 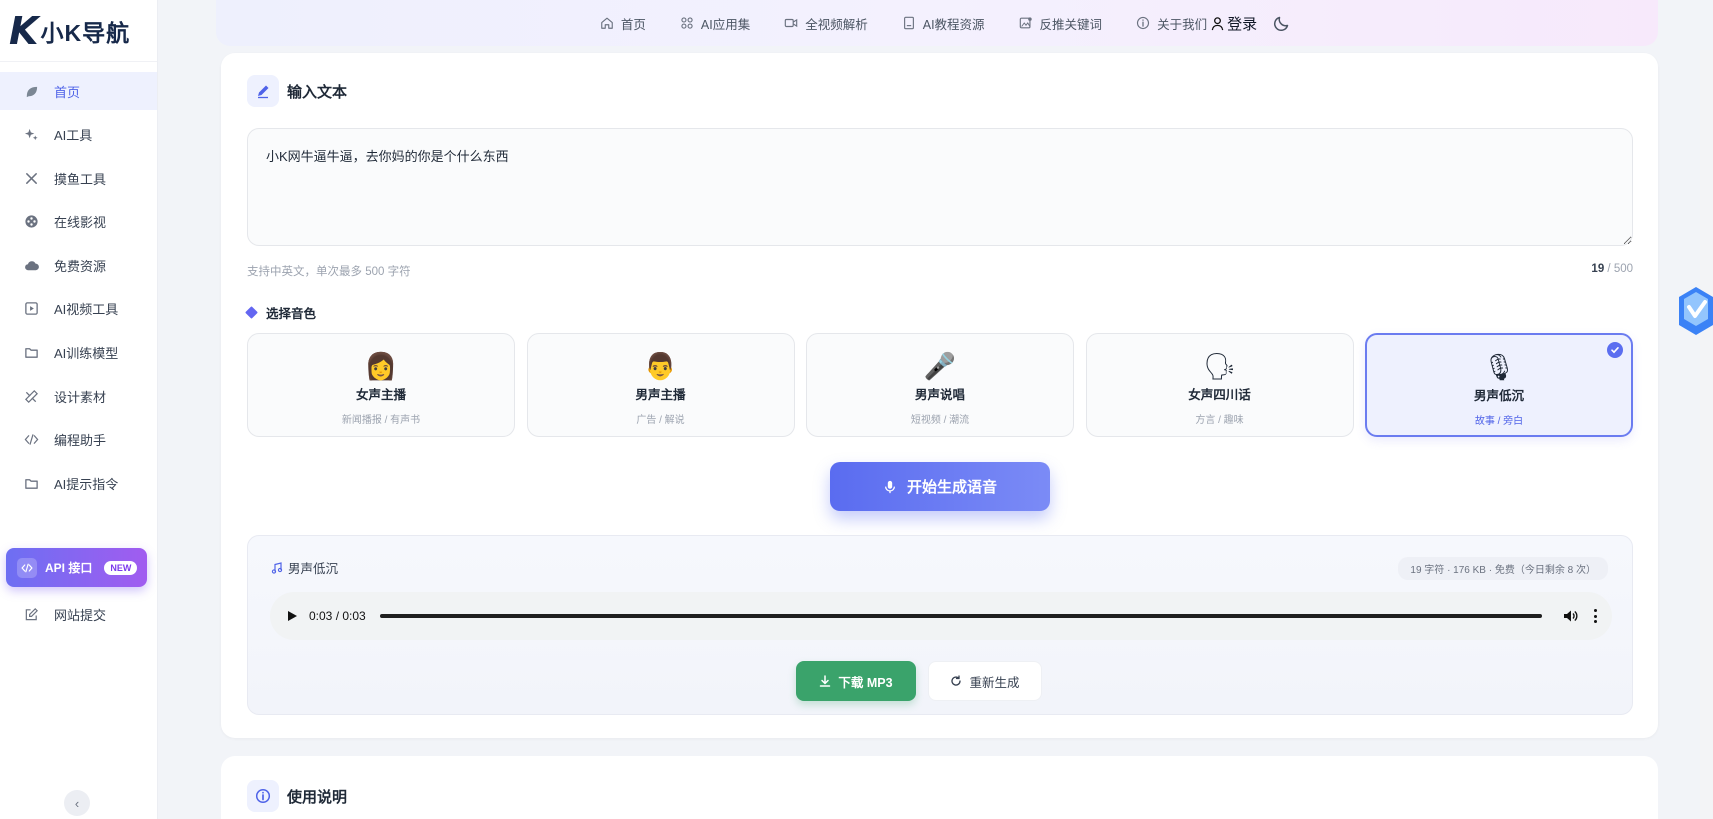 I want to click on topnav-label: 关于我们, so click(x=1182, y=24).